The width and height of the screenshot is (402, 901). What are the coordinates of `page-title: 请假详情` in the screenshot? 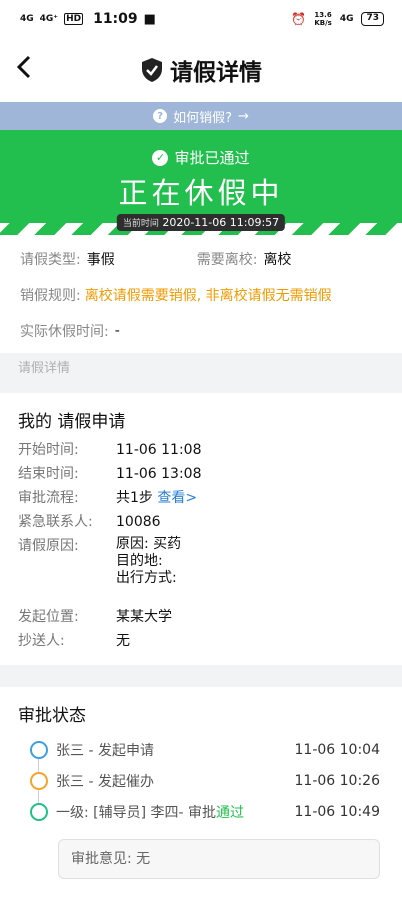 It's located at (201, 70).